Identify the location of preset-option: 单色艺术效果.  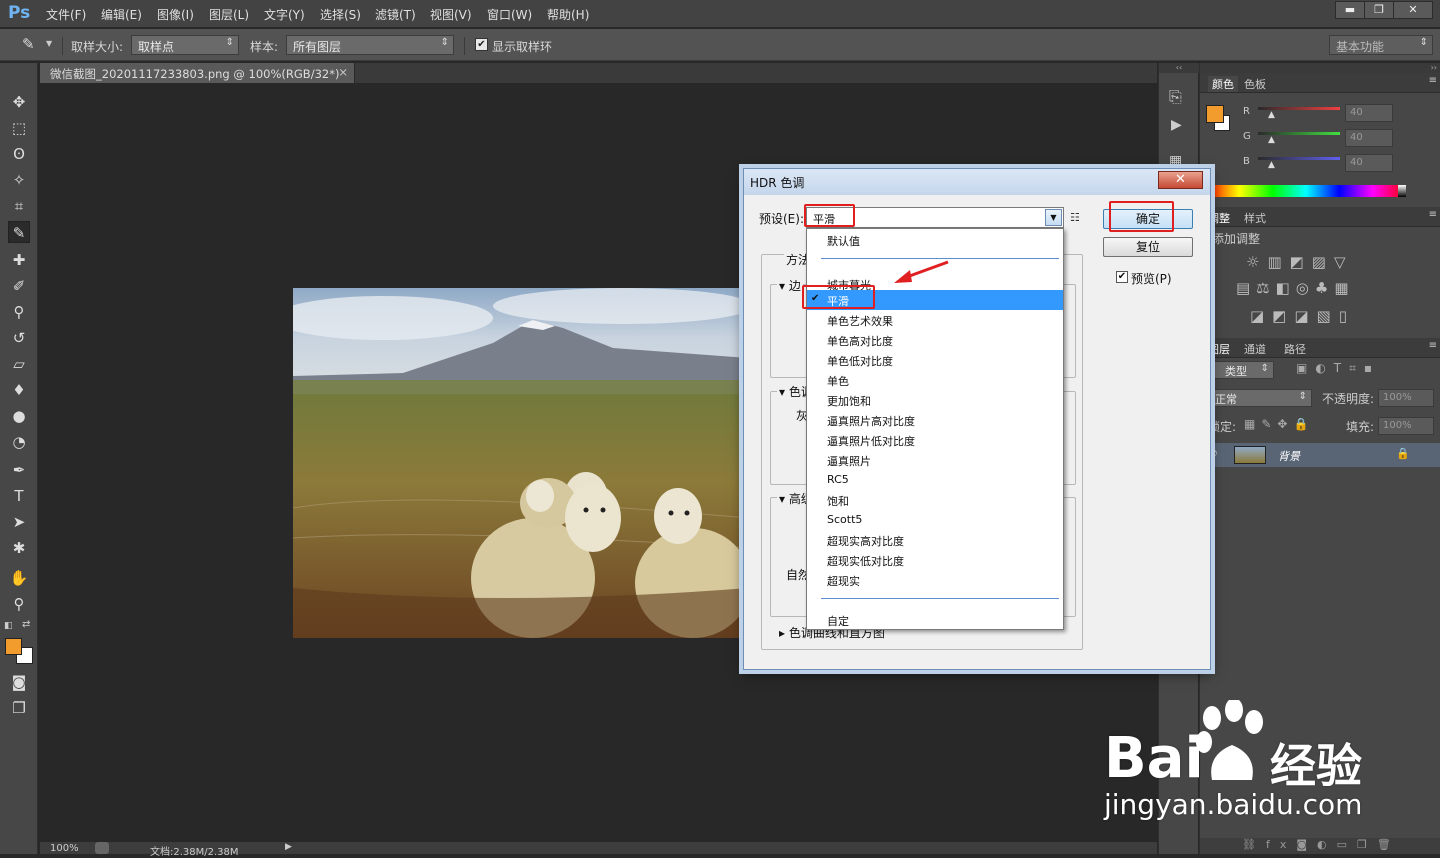
(935, 320).